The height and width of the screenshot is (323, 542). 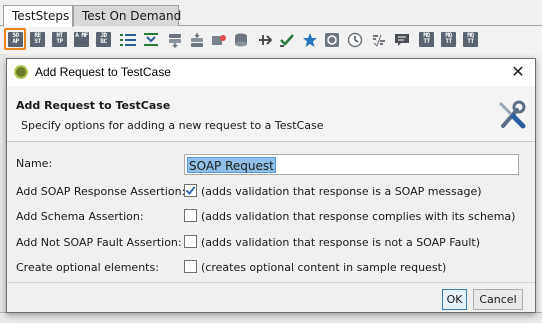 I want to click on star-icon, so click(x=309, y=39).